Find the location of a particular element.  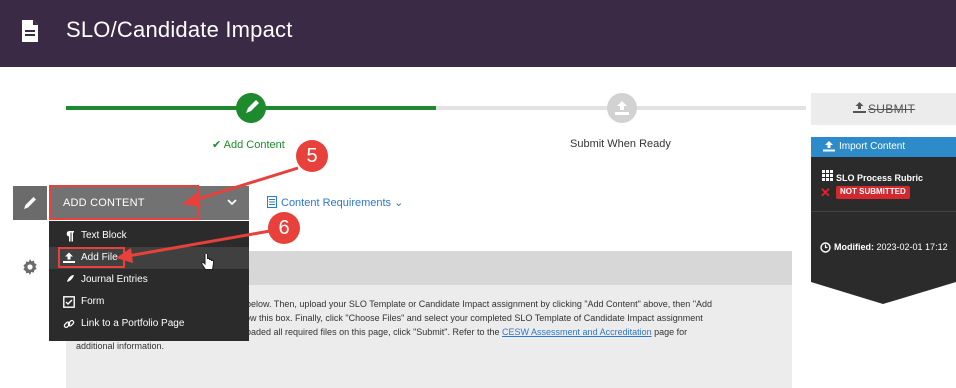

import-content-button: Import Content is located at coordinates (883, 147).